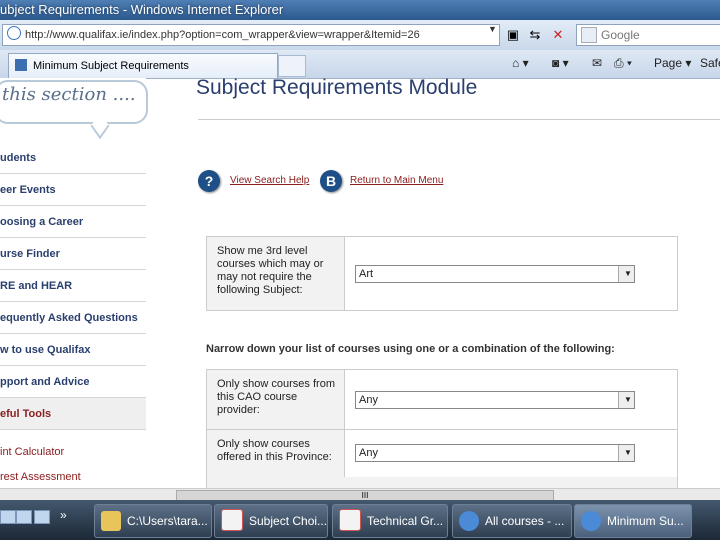 The height and width of the screenshot is (540, 720). Describe the element at coordinates (292, 66) in the screenshot. I see `new-tab-button` at that location.